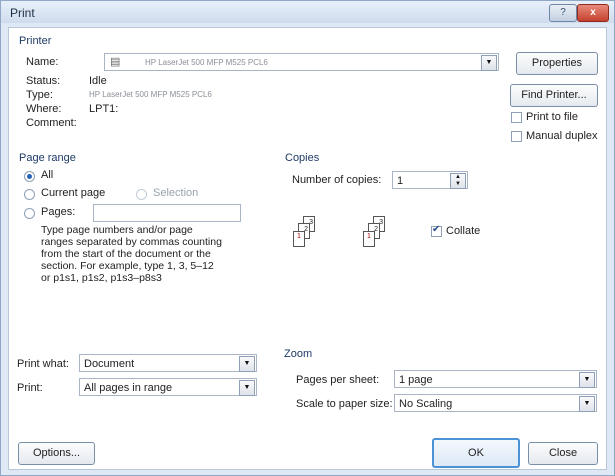 Image resolution: width=615 pixels, height=476 pixels. Describe the element at coordinates (400, 181) in the screenshot. I see `copies-value: 1` at that location.